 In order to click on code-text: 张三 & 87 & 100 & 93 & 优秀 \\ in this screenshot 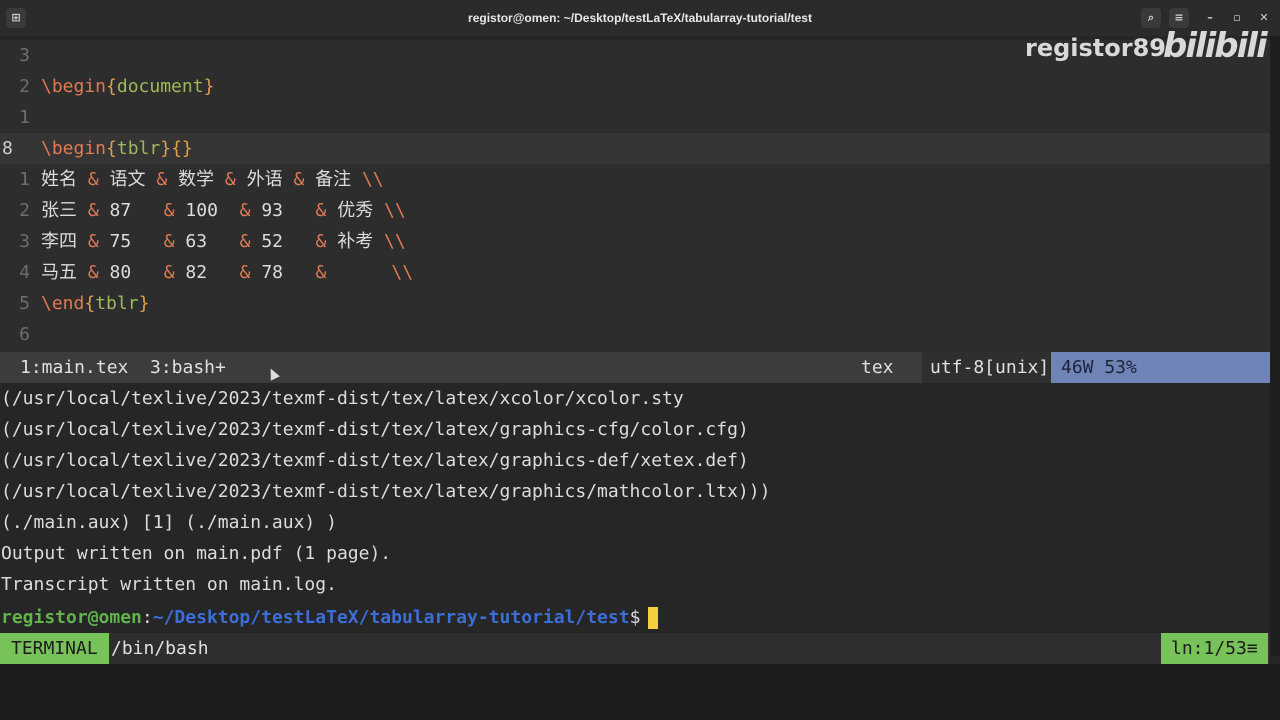, I will do `click(223, 210)`.